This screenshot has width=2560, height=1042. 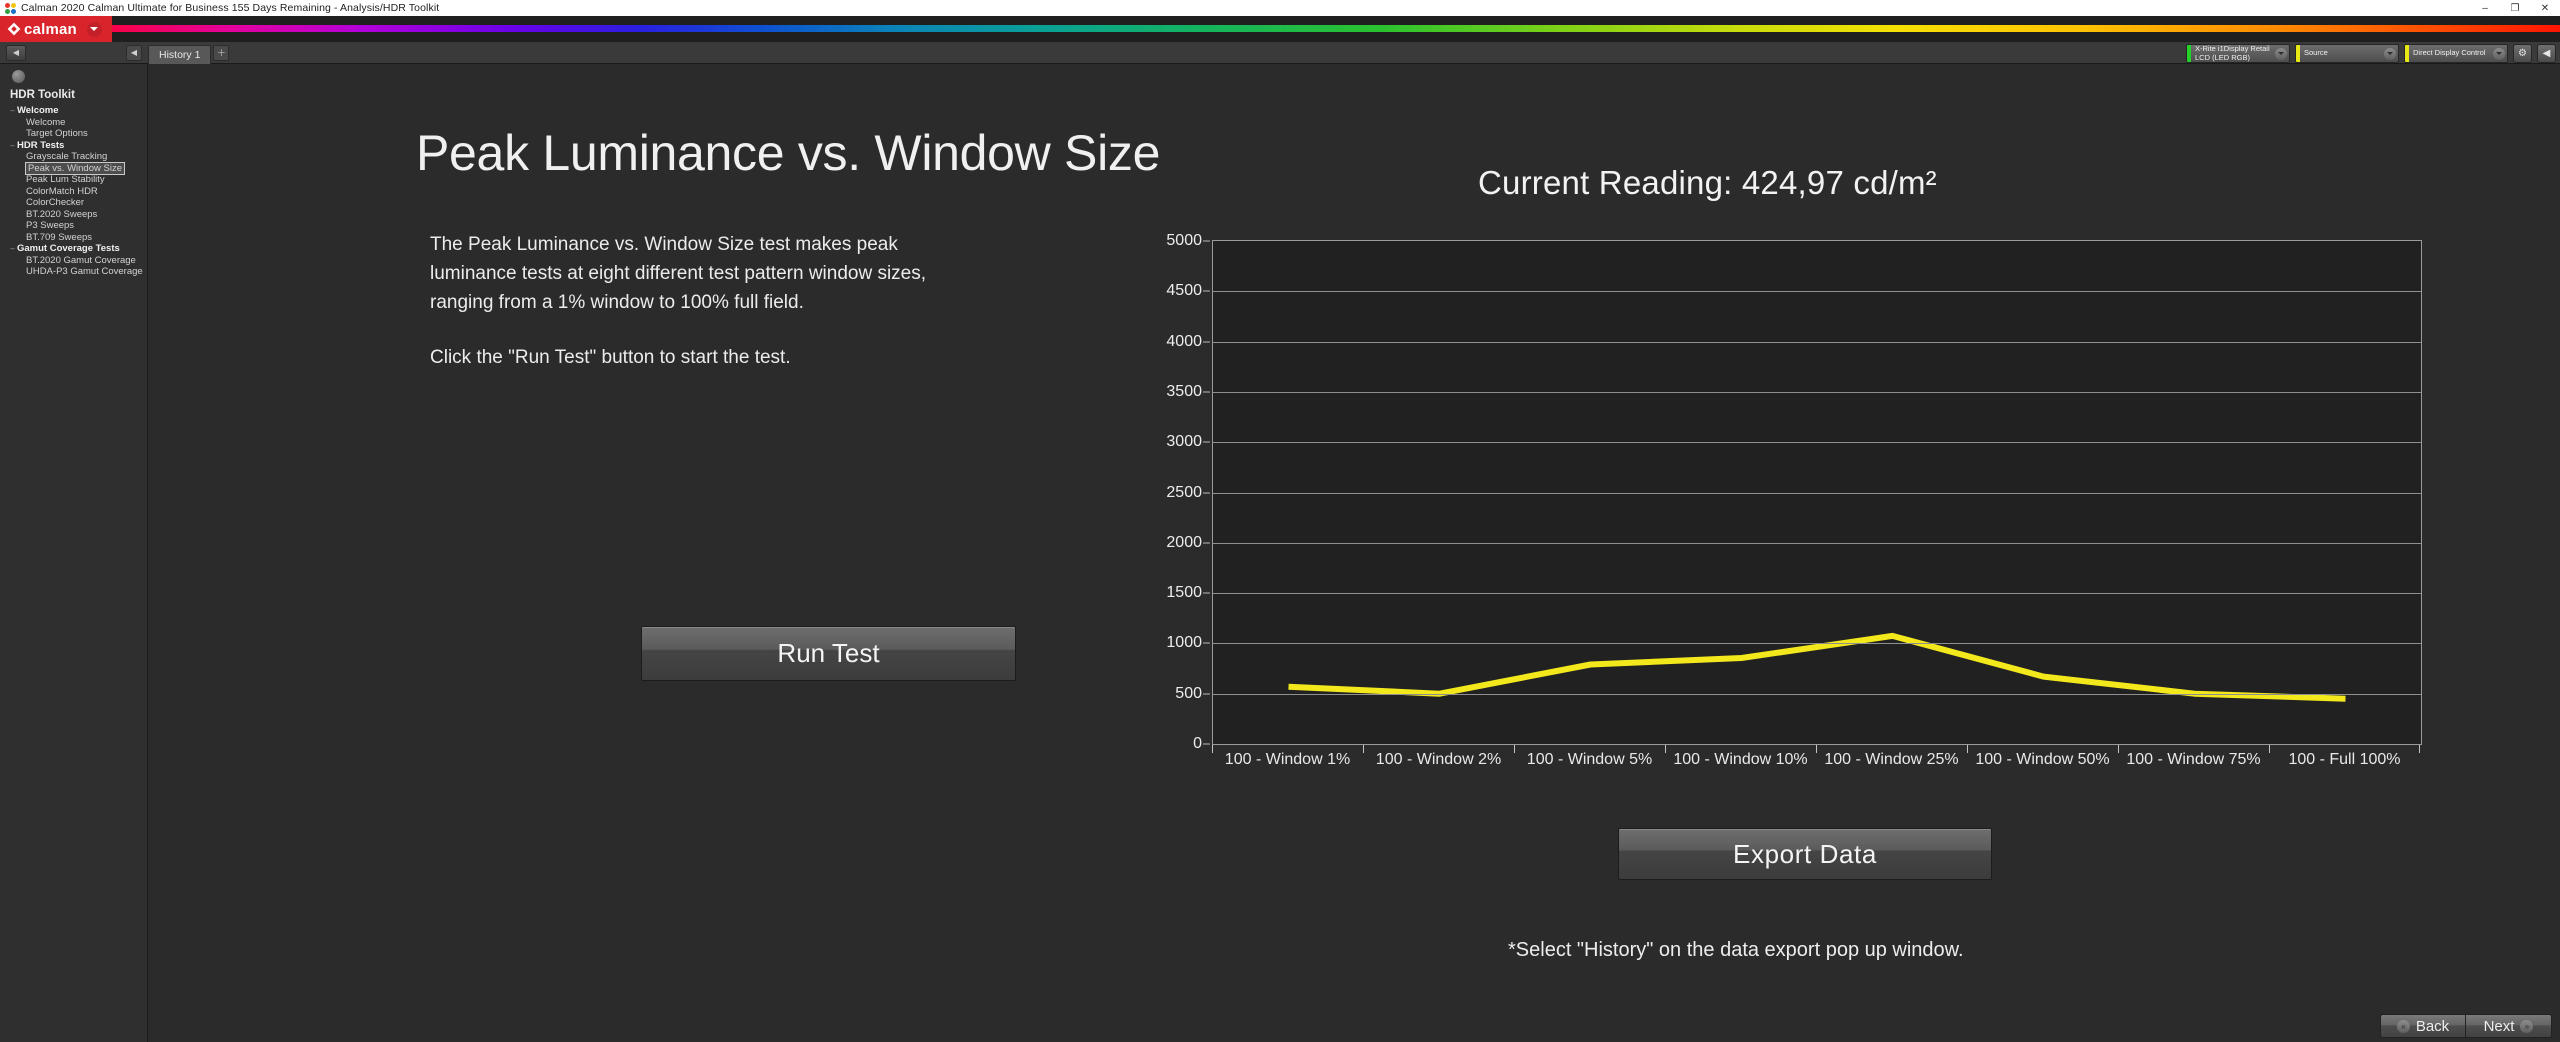 I want to click on sidebar-menu-icon, so click(x=18, y=76).